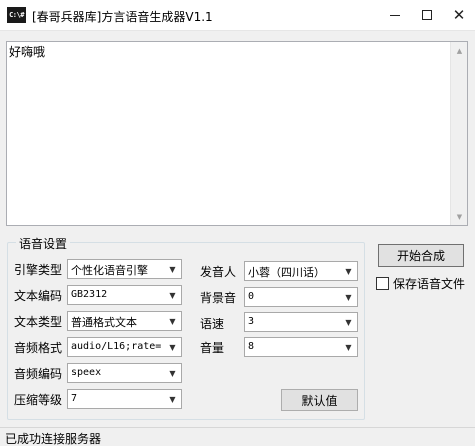 Image resolution: width=475 pixels, height=446 pixels. I want to click on save-audio-file-option: 保存语音文件, so click(420, 283).